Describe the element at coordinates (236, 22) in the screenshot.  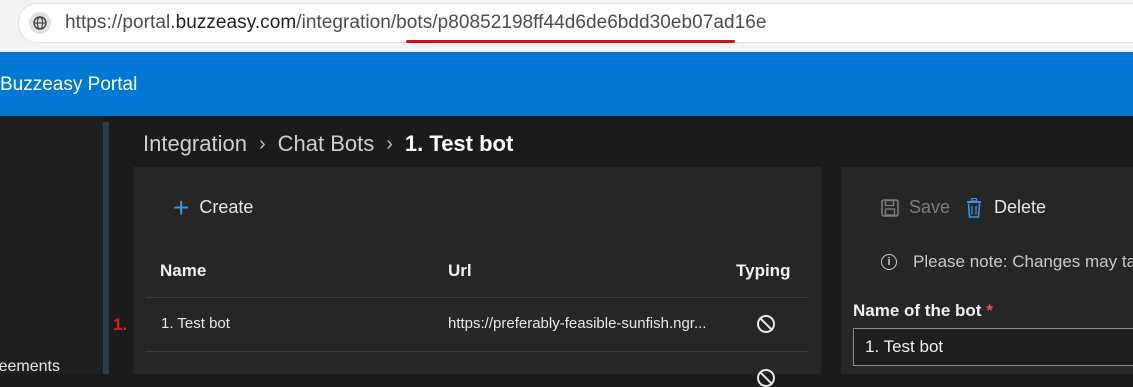
I see `url-domain: buzzeasy.com` at that location.